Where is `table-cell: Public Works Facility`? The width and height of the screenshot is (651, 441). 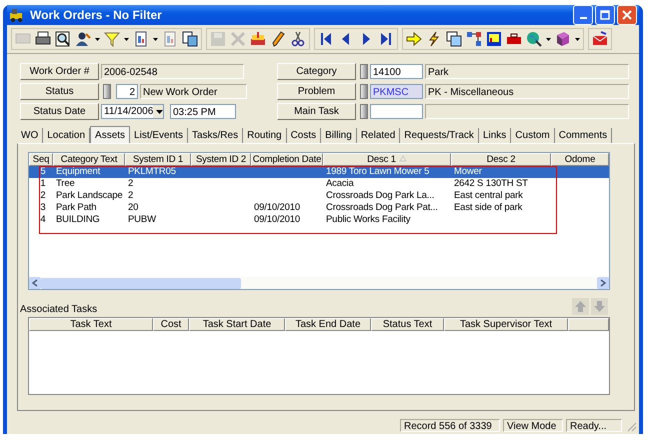
table-cell: Public Works Facility is located at coordinates (368, 219).